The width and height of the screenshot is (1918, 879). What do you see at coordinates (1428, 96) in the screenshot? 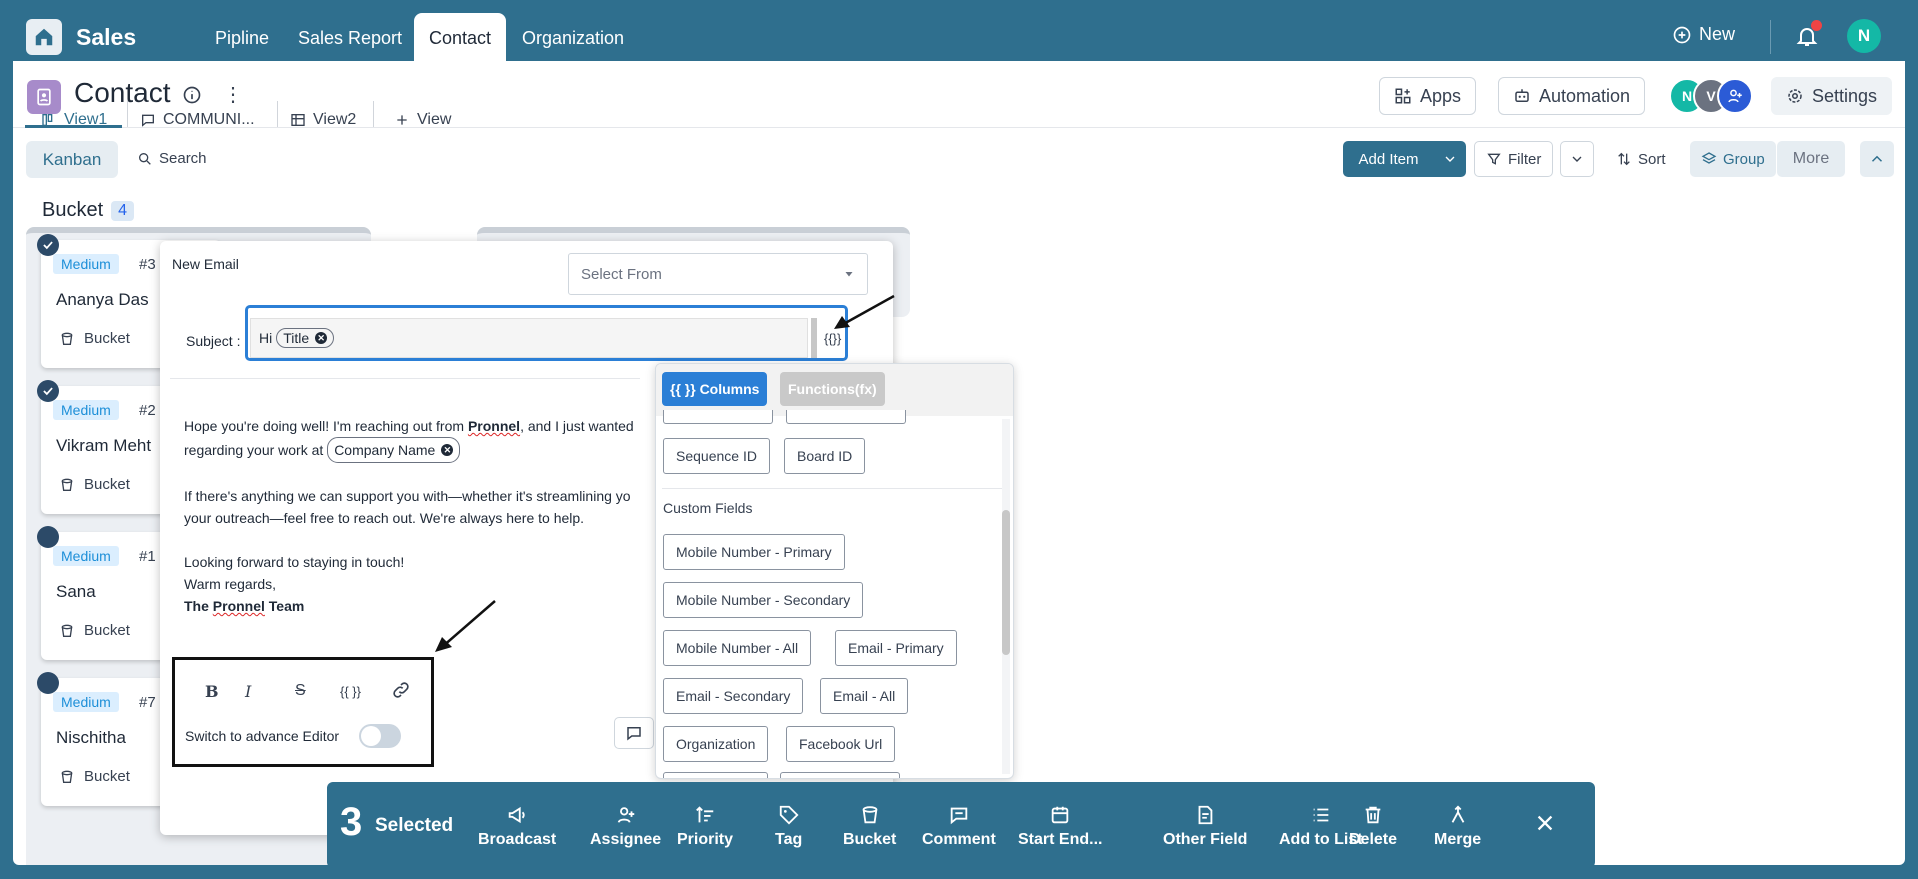
I see `apps-button: Apps` at bounding box center [1428, 96].